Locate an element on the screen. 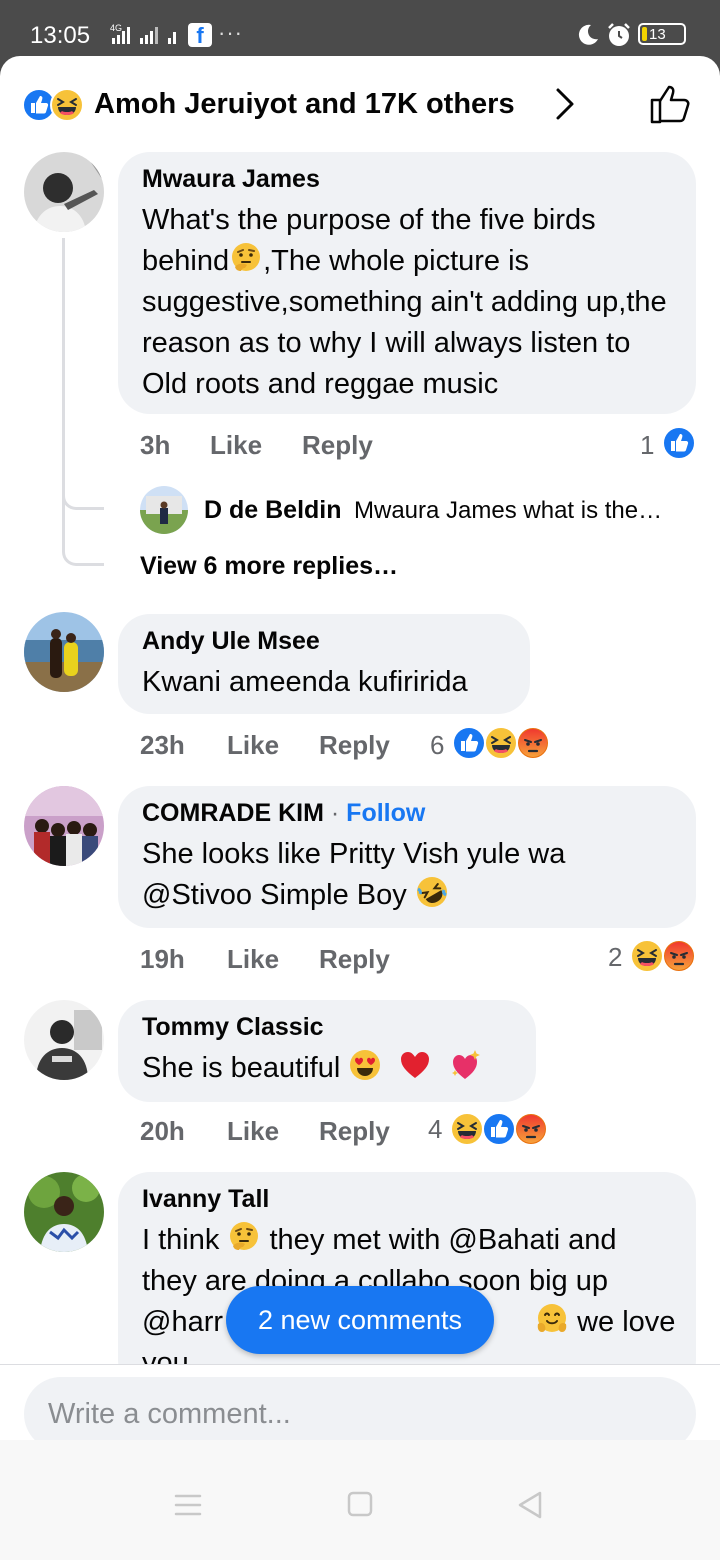 This screenshot has height=1560, width=720. status-time: 13:05 is located at coordinates (60, 35).